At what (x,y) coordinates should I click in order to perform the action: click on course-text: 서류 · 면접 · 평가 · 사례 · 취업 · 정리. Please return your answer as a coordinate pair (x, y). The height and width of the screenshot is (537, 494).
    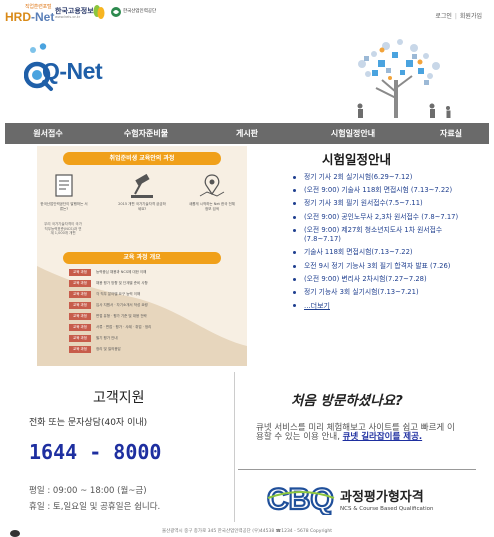
    Looking at the image, I should click on (124, 327).